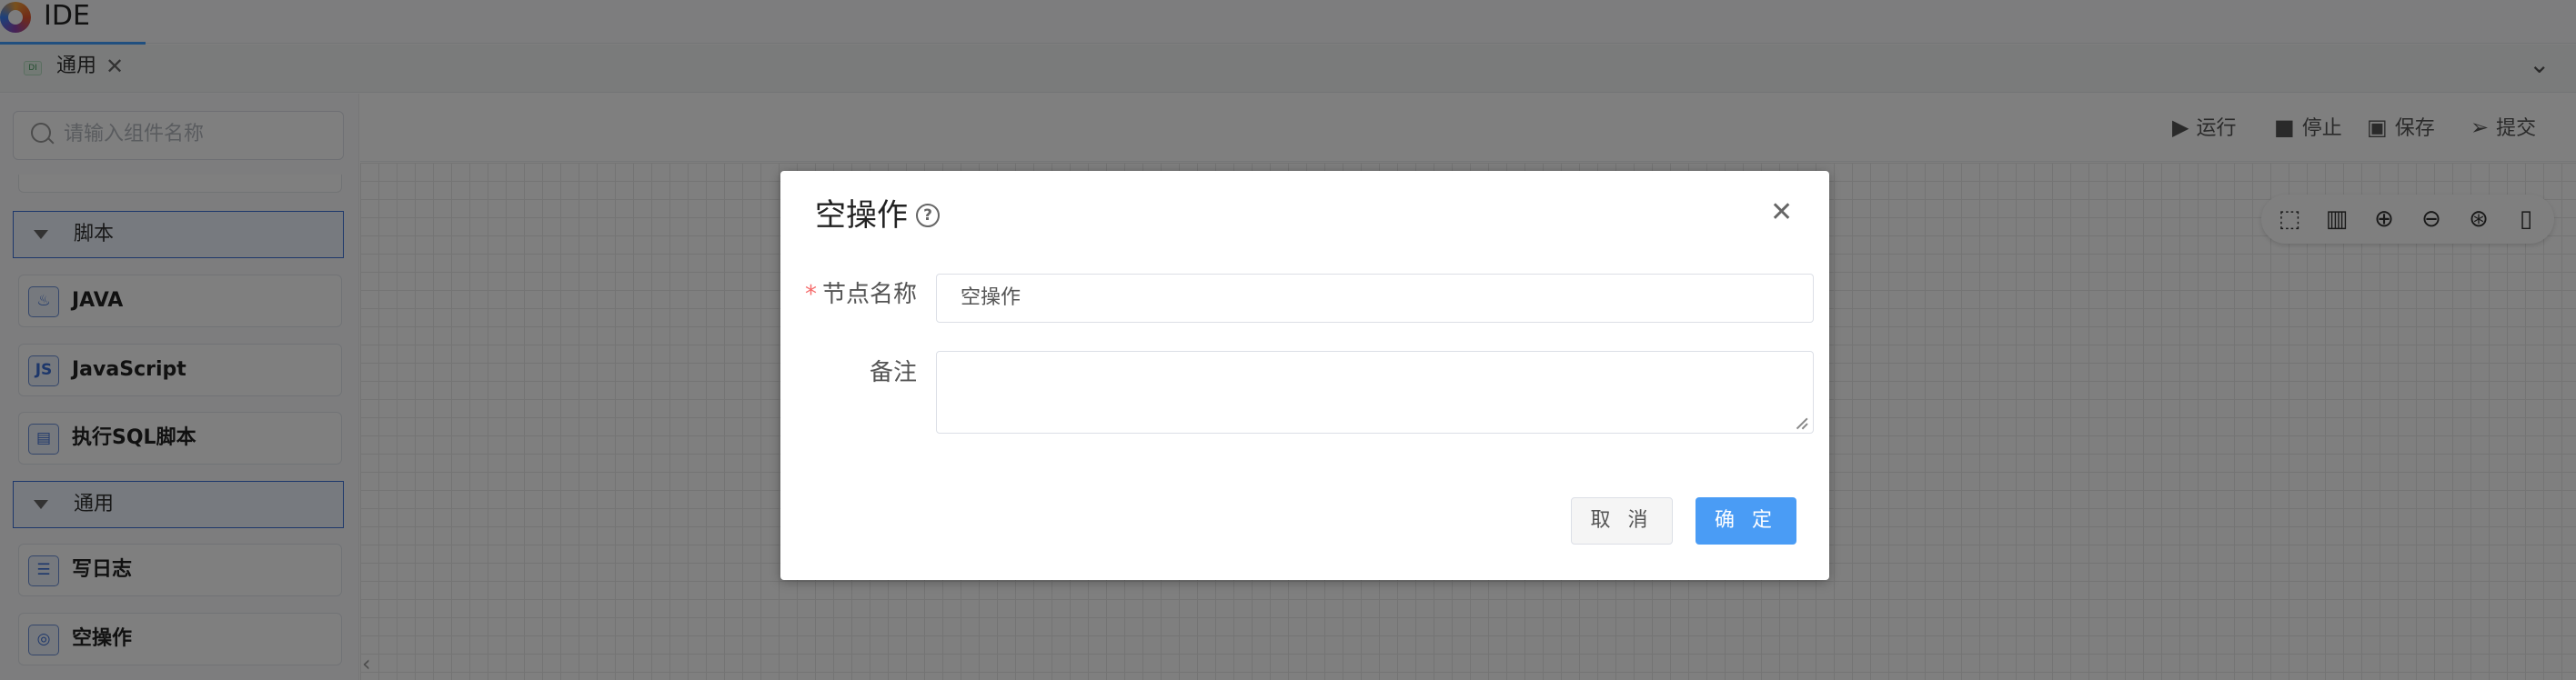 Image resolution: width=2576 pixels, height=680 pixels. I want to click on dialog-title: 空操作, so click(861, 215).